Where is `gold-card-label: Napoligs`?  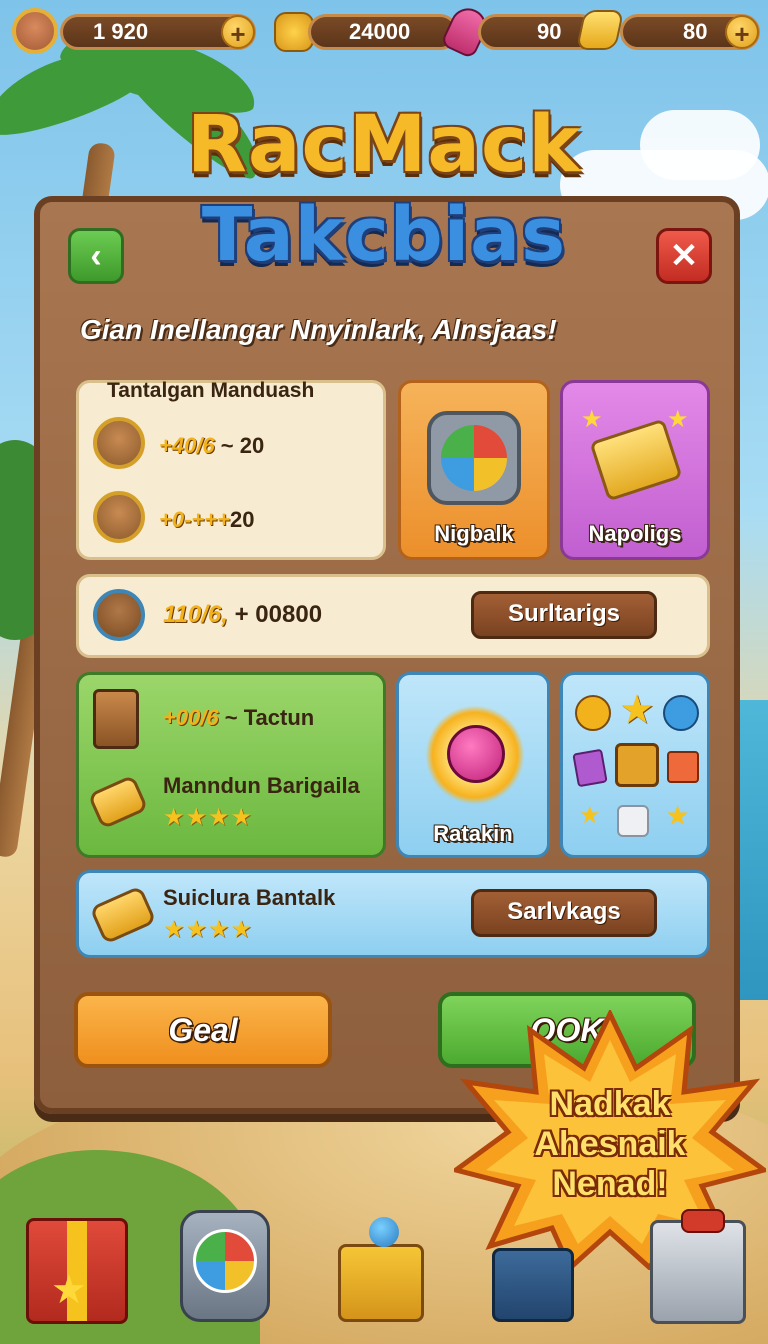 gold-card-label: Napoligs is located at coordinates (635, 533).